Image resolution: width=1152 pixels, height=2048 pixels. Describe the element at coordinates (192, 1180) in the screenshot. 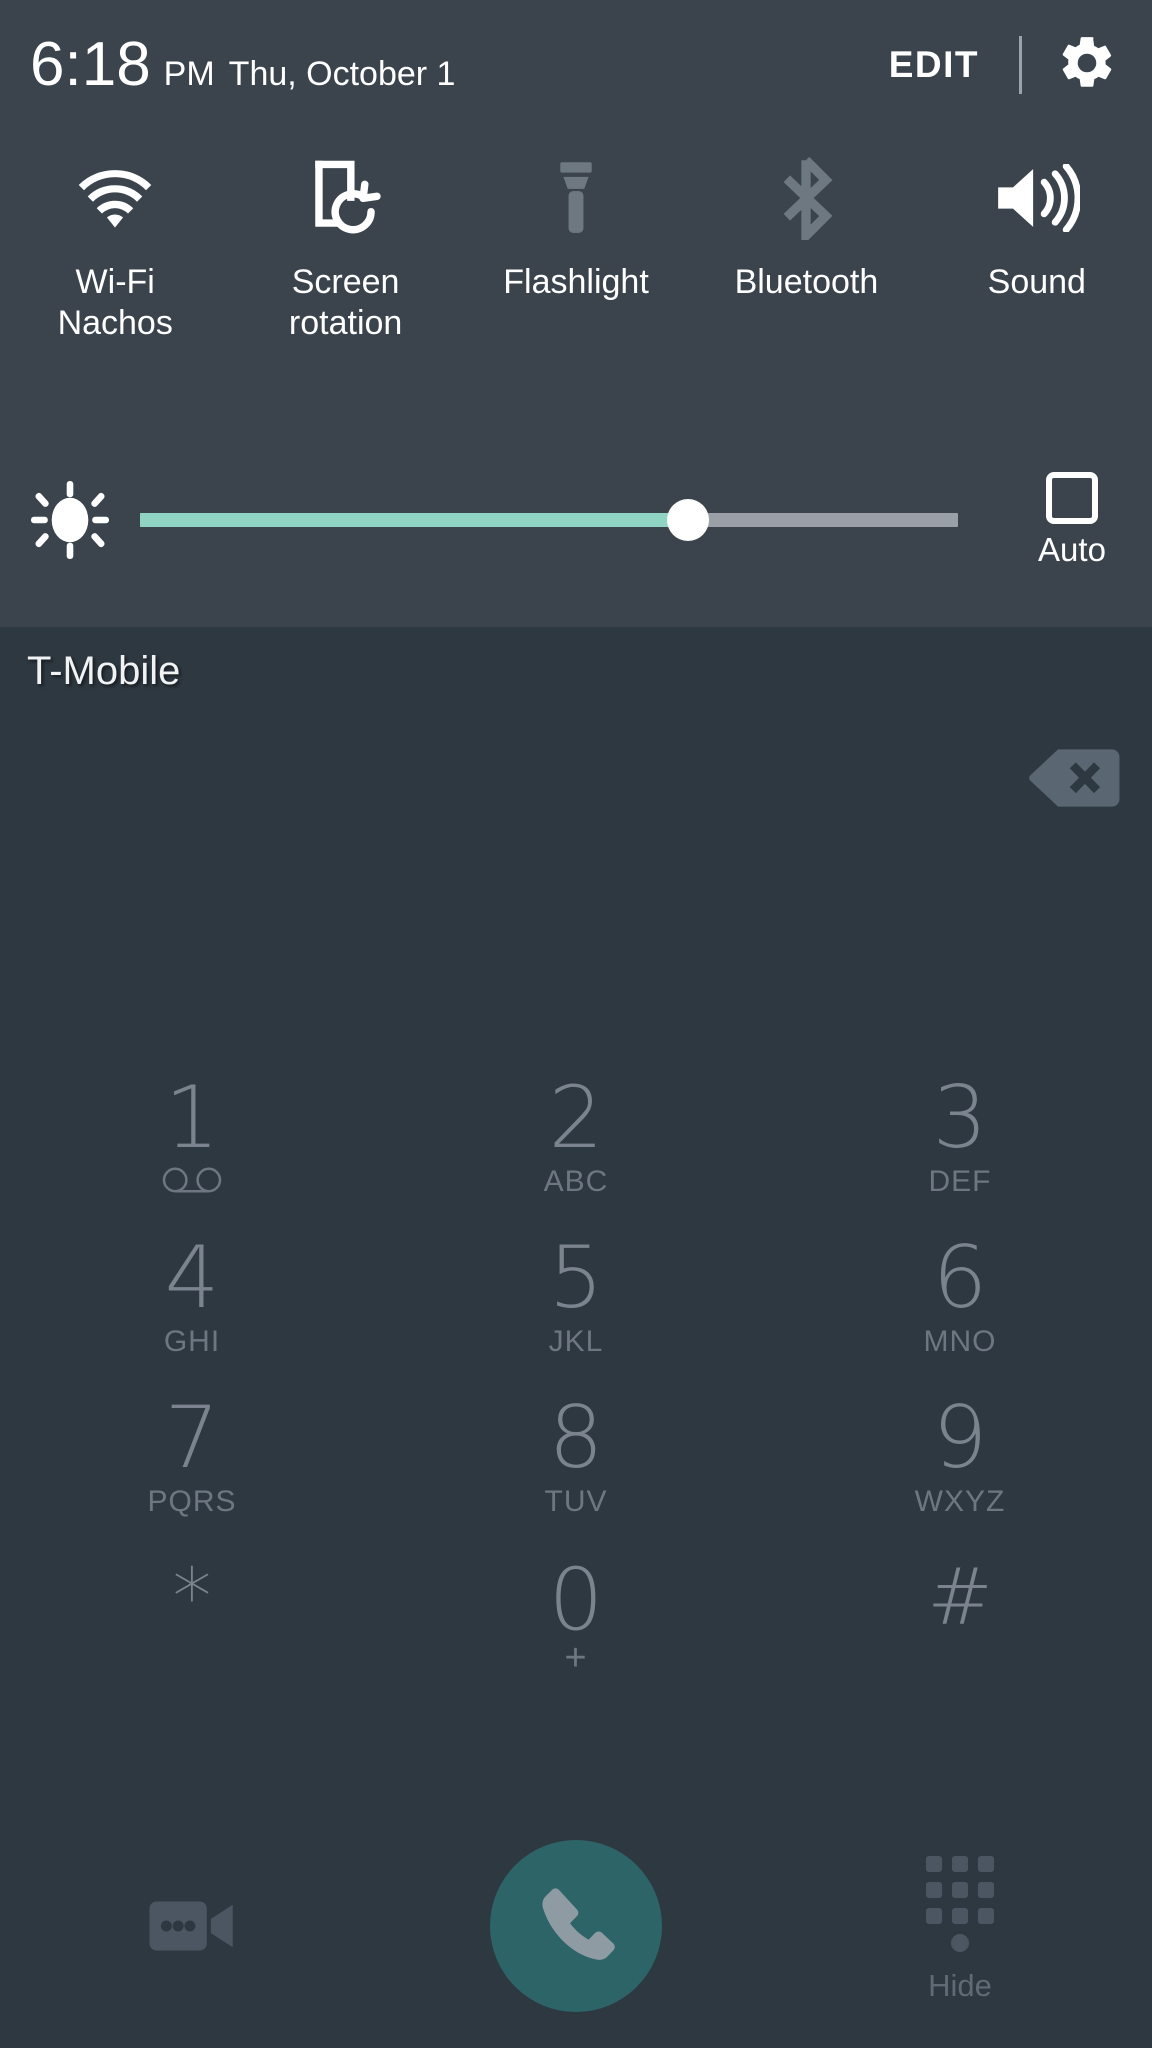

I see `voicemail-icon` at that location.